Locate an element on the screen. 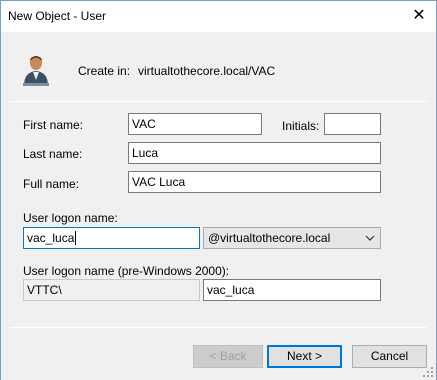  chevron-down-icon is located at coordinates (370, 238).